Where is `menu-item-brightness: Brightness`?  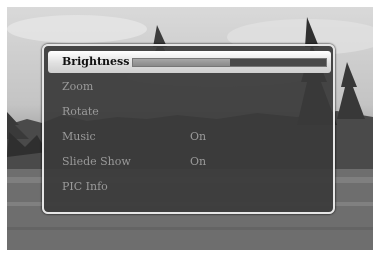 menu-item-brightness: Brightness is located at coordinates (189, 62).